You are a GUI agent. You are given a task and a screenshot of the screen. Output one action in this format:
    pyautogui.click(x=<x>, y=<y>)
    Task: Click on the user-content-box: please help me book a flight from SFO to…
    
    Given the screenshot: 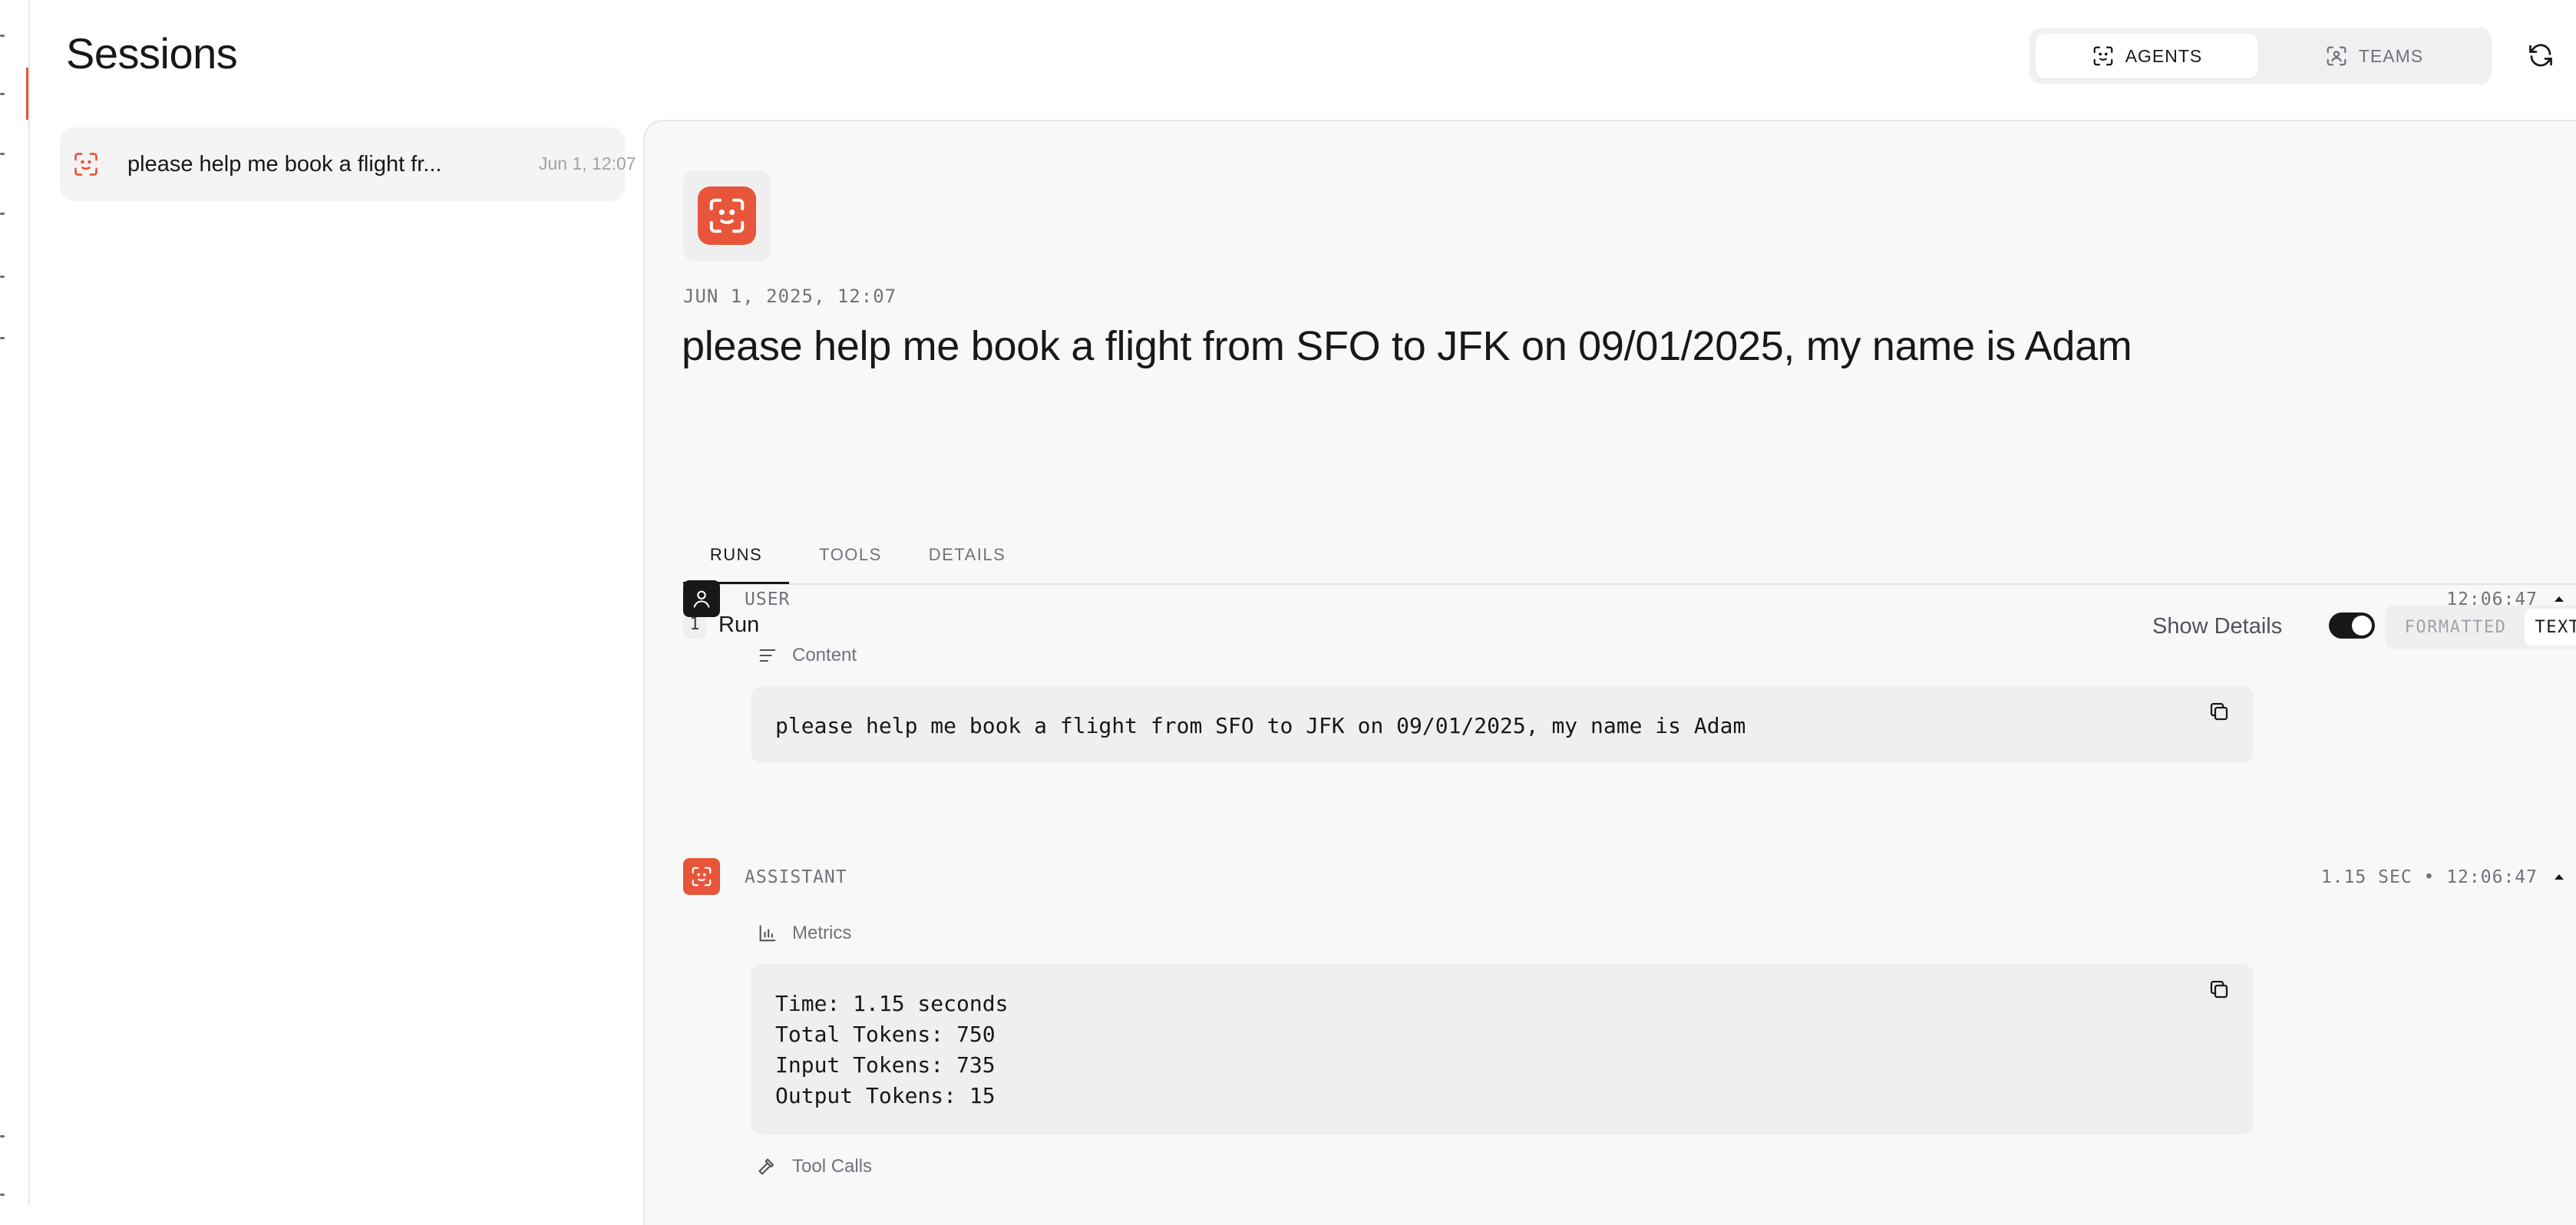 What is the action you would take?
    pyautogui.click(x=1502, y=725)
    